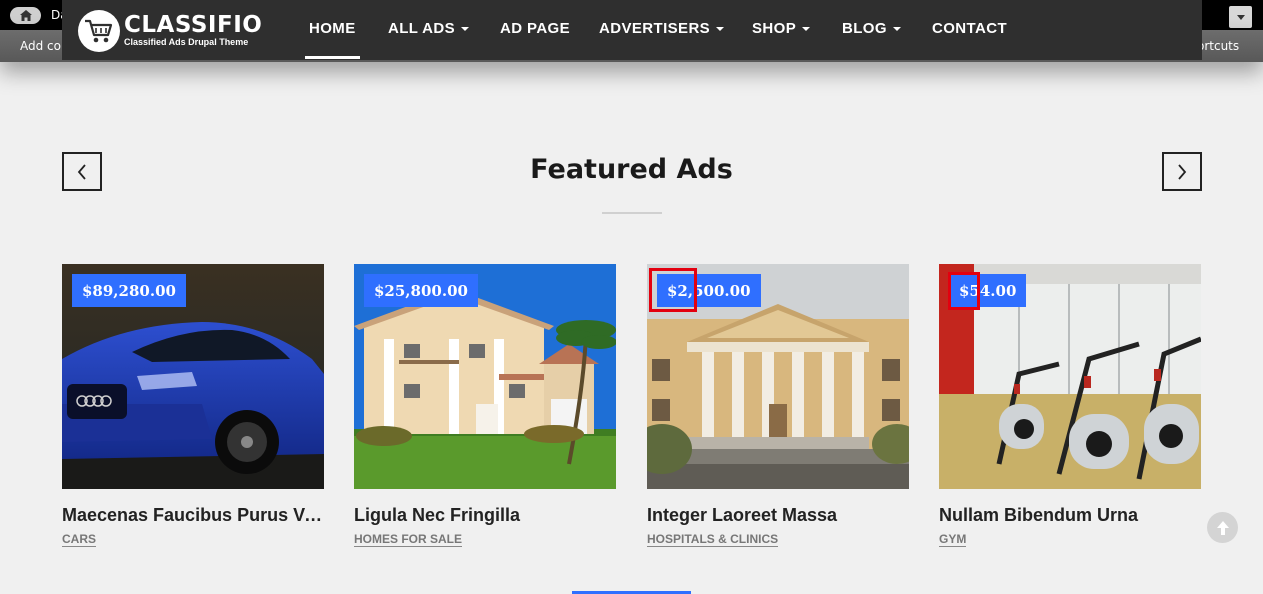 This screenshot has width=1263, height=594. I want to click on nav-all-ads: ALL ADS, so click(428, 28).